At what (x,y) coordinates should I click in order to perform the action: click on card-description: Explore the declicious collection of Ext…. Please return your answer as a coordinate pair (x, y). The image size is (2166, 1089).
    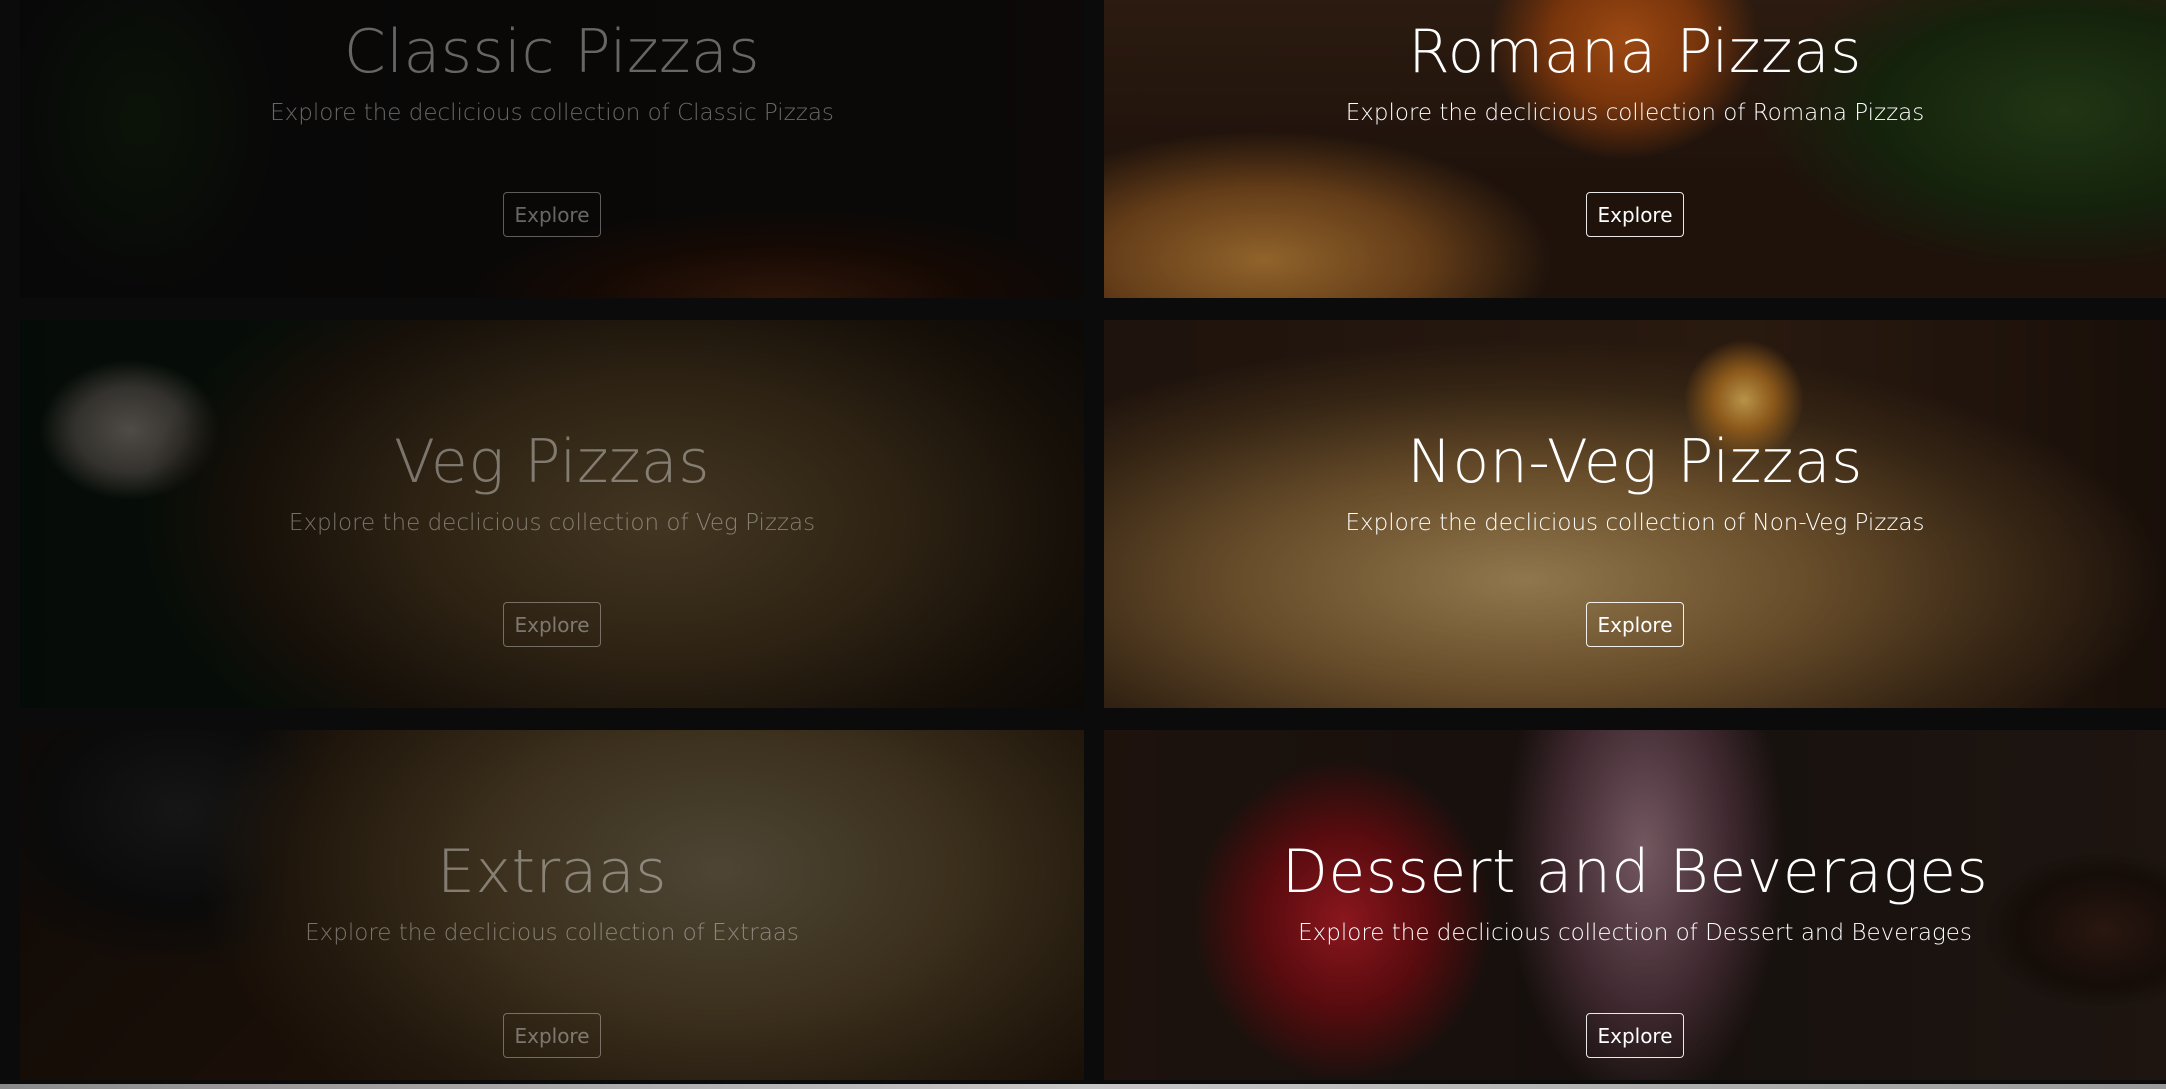
    Looking at the image, I should click on (552, 933).